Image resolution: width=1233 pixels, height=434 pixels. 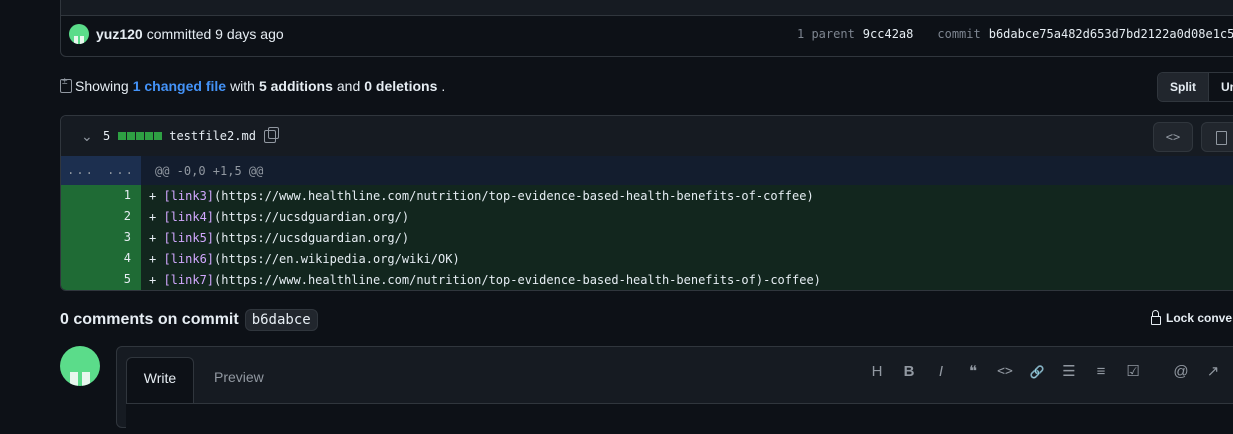 I want to click on line-number: 3, so click(x=101, y=237).